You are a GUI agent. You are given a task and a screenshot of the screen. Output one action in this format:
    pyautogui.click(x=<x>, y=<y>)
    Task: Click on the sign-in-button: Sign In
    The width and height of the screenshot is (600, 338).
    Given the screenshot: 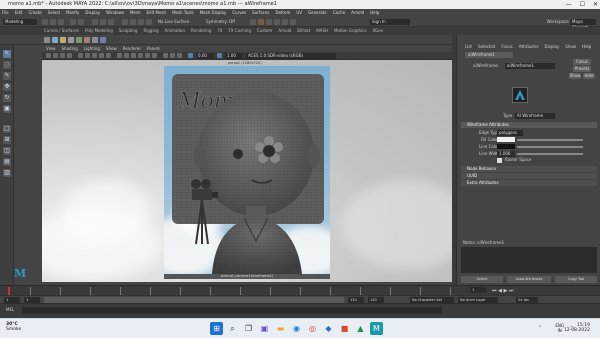 What is the action you would take?
    pyautogui.click(x=390, y=22)
    